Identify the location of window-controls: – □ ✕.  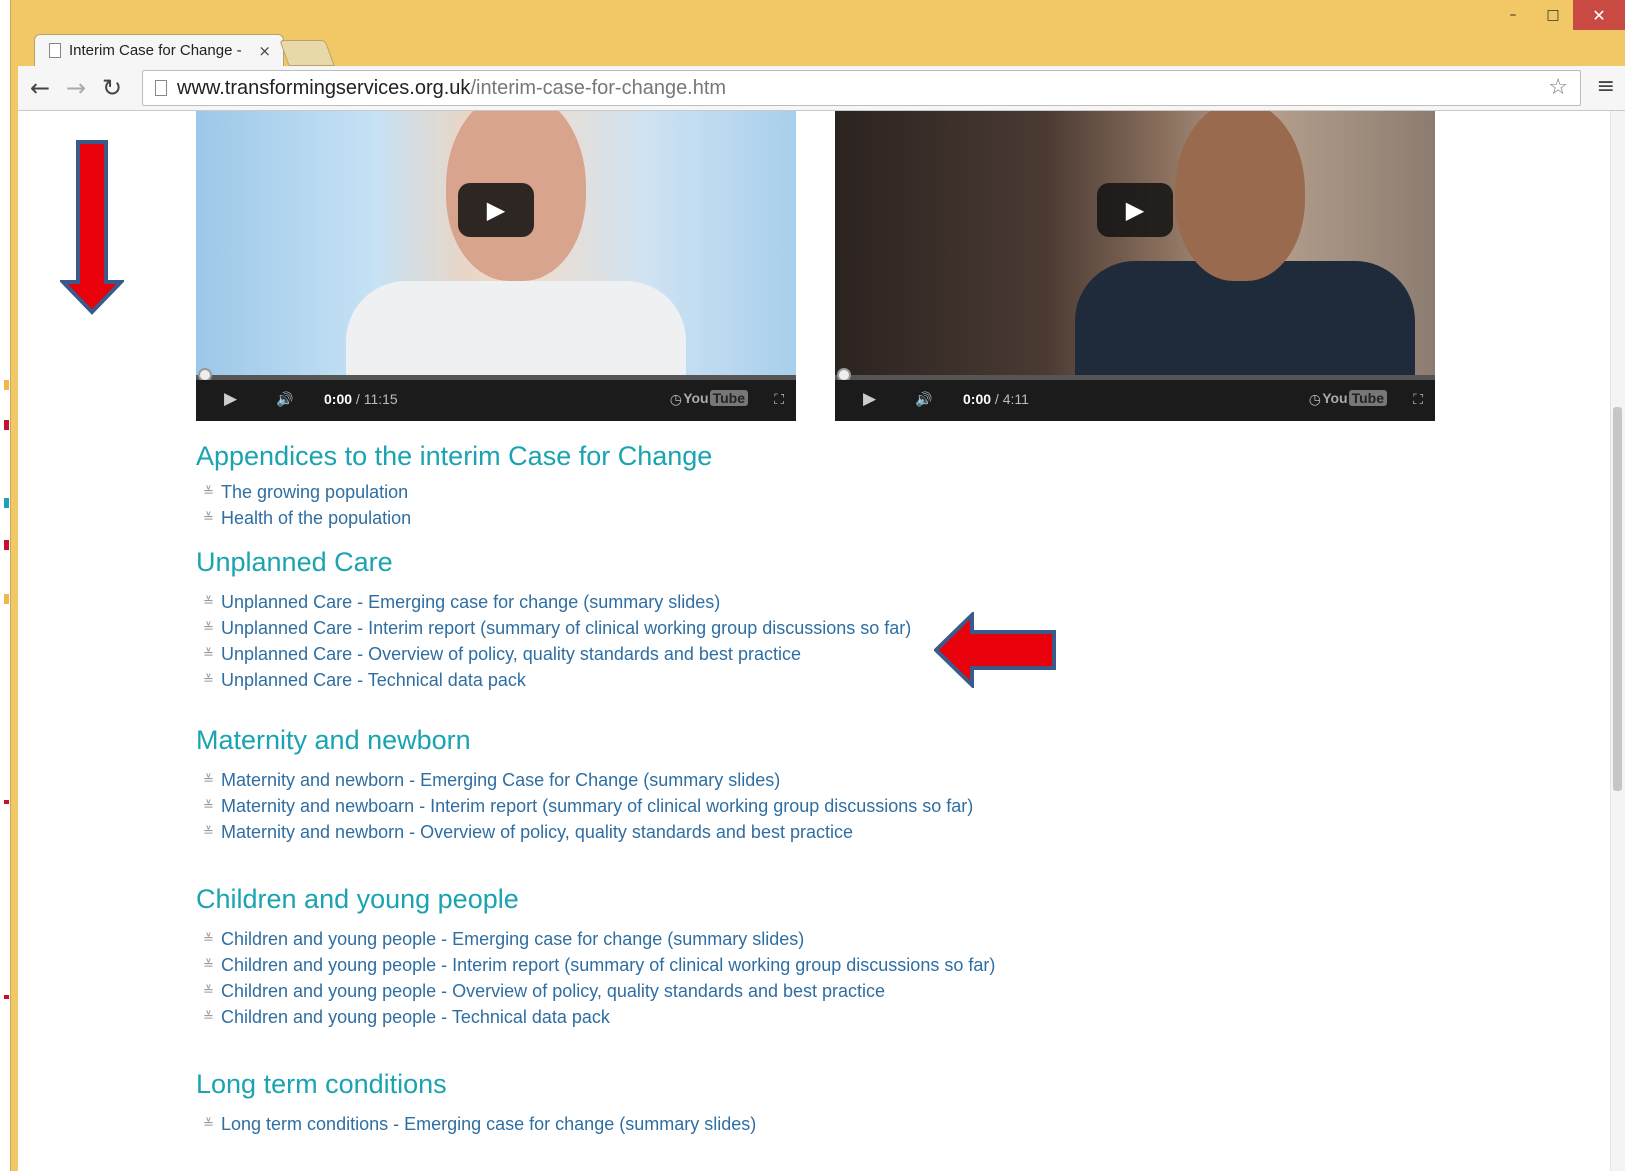
(1559, 17).